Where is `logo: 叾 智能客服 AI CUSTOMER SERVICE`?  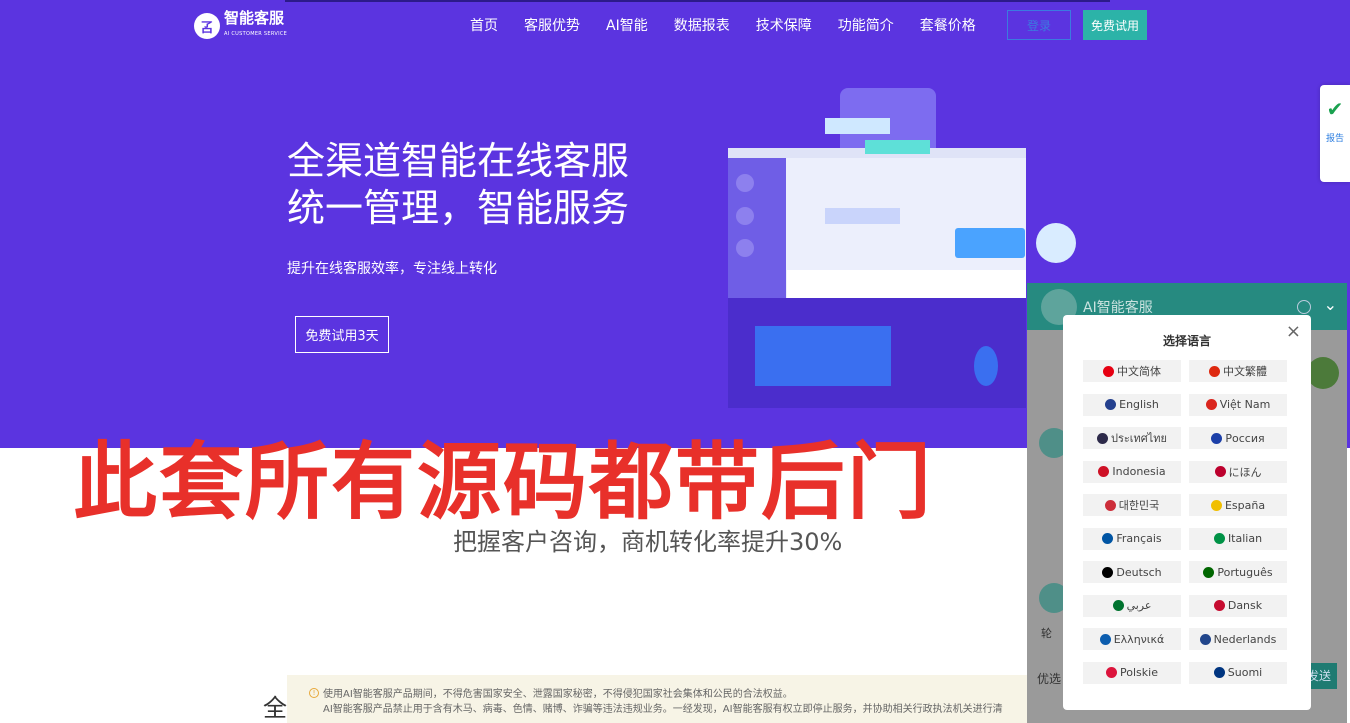 logo: 叾 智能客服 AI CUSTOMER SERVICE is located at coordinates (240, 26).